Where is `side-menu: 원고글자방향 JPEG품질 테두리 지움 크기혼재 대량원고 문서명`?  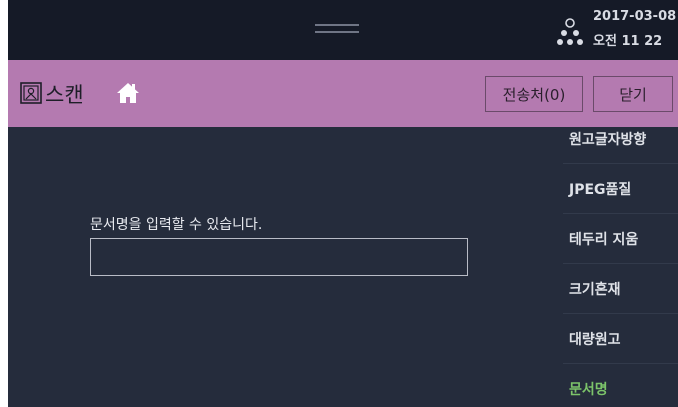 side-menu: 원고글자방향 JPEG품질 테두리 지움 크기혼재 대량원고 문서명 is located at coordinates (620, 267).